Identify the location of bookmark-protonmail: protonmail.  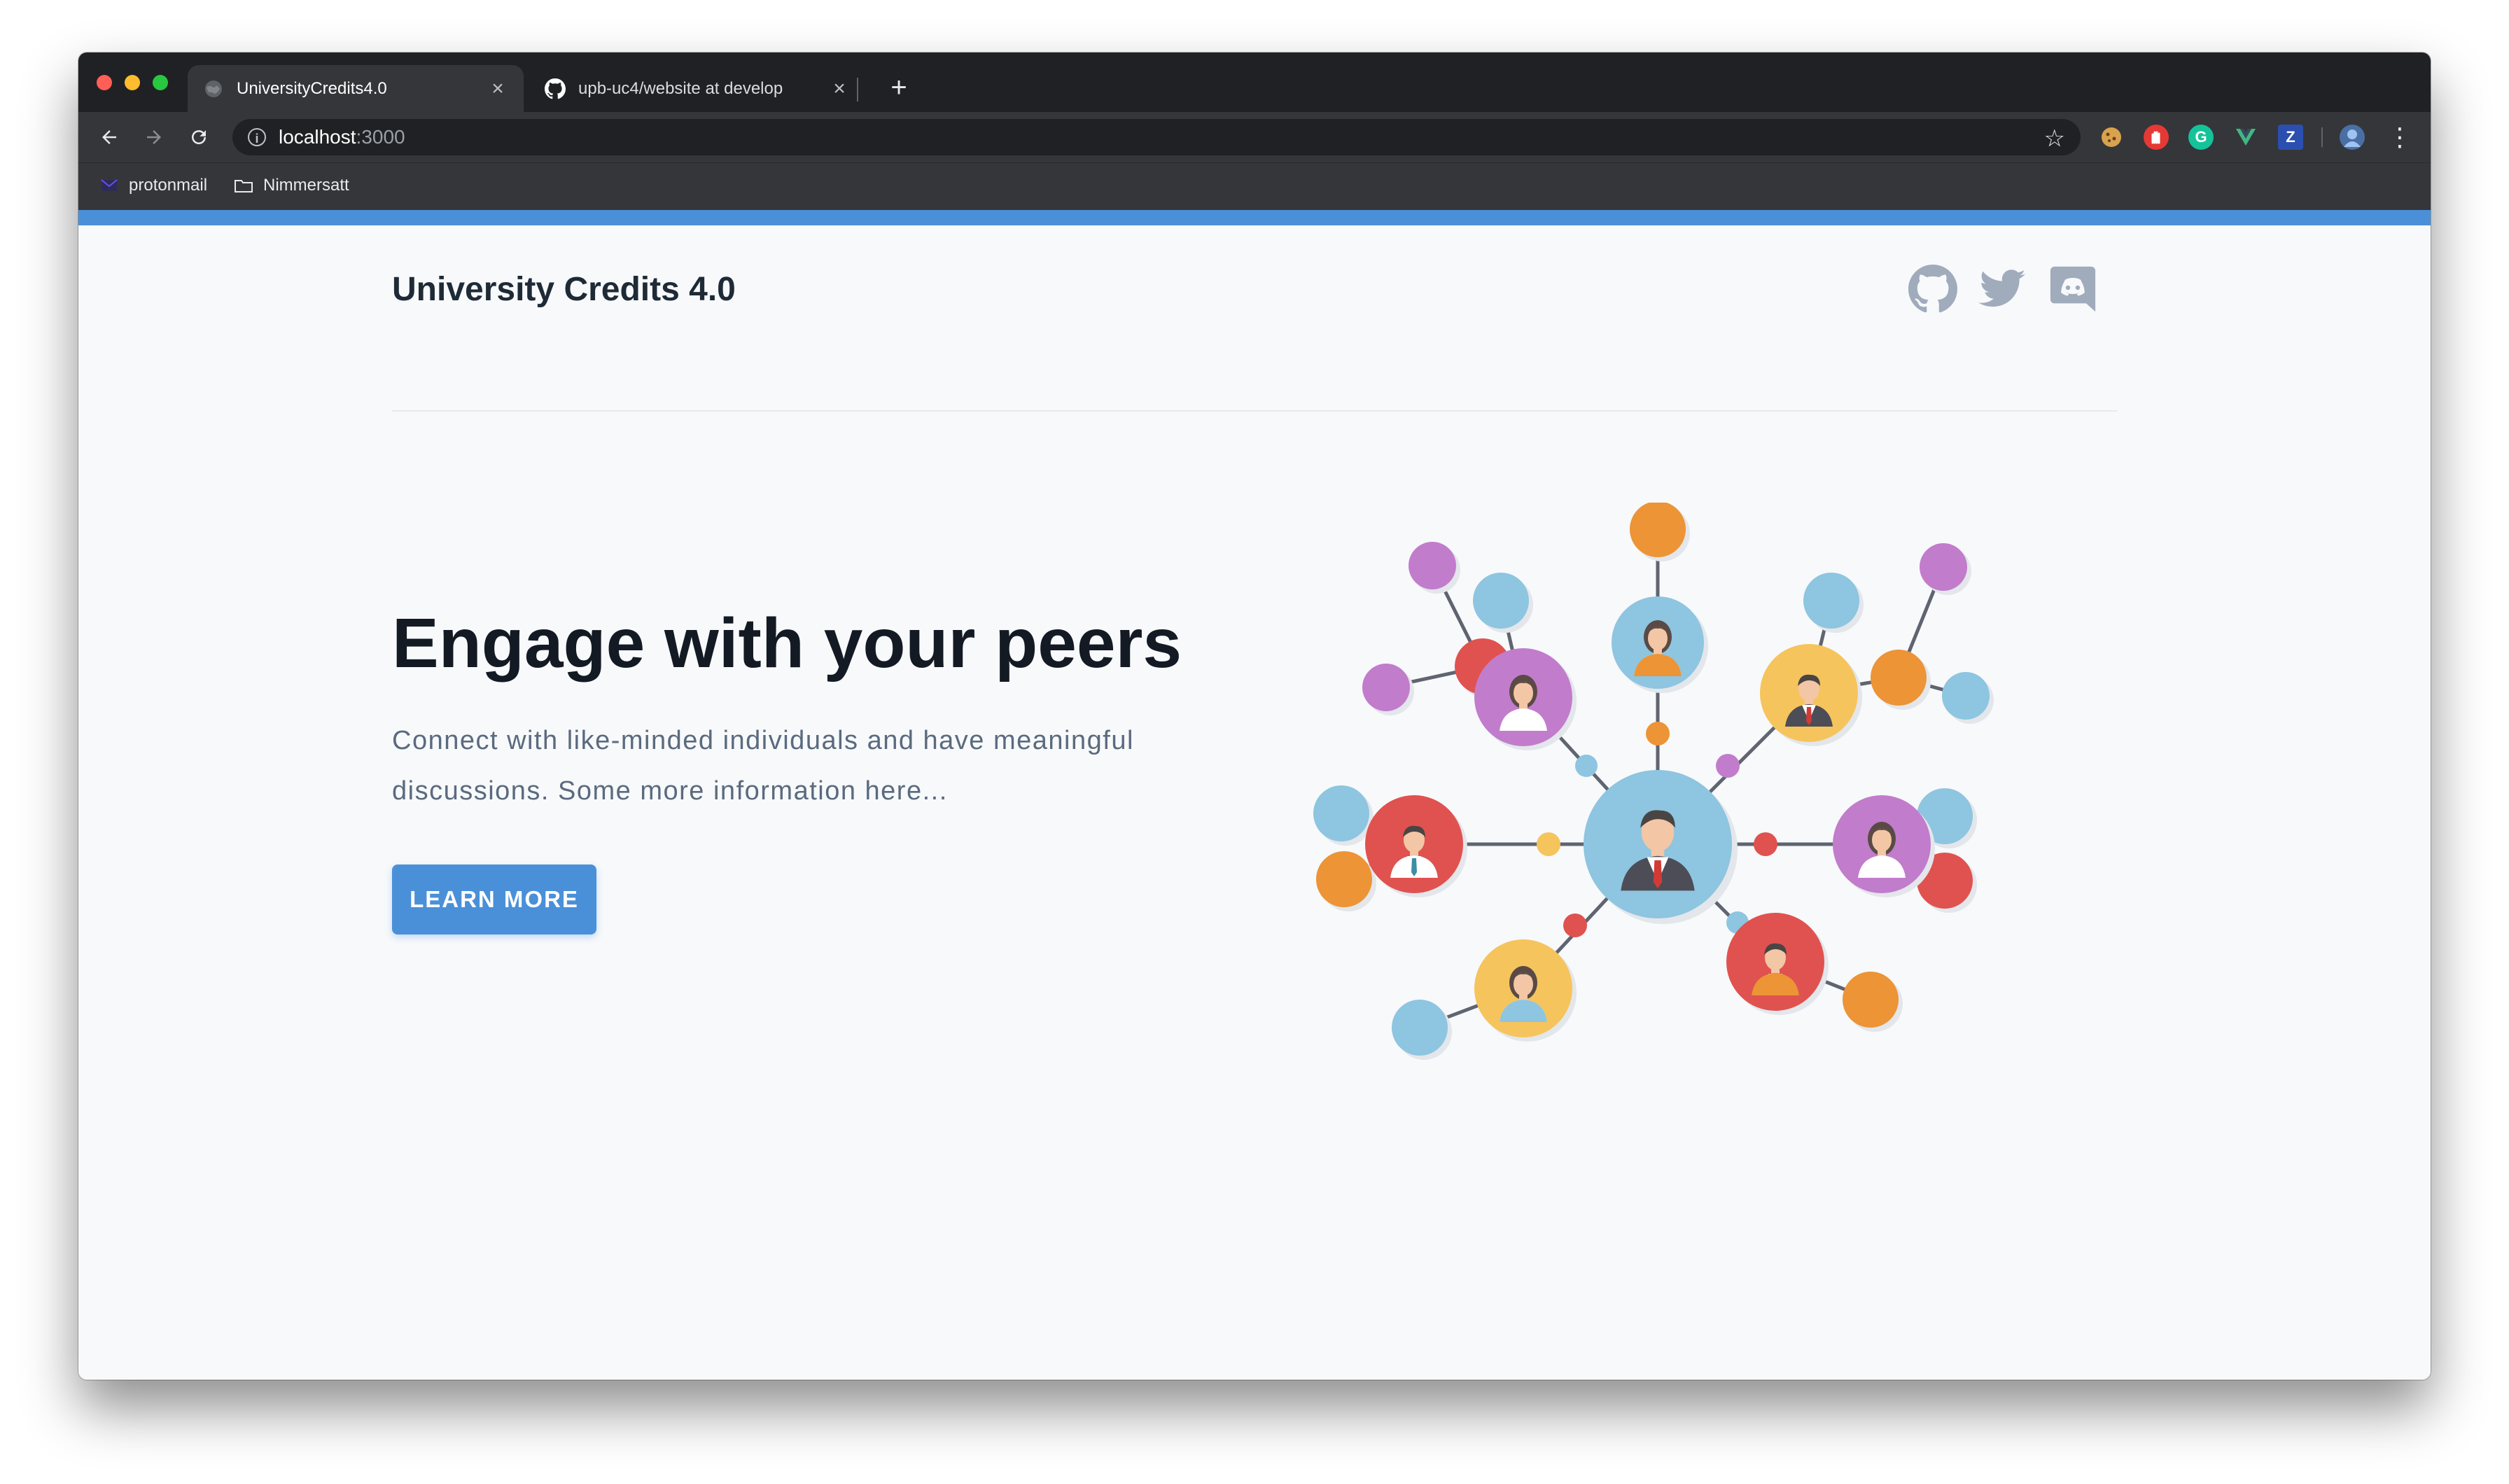
(153, 185).